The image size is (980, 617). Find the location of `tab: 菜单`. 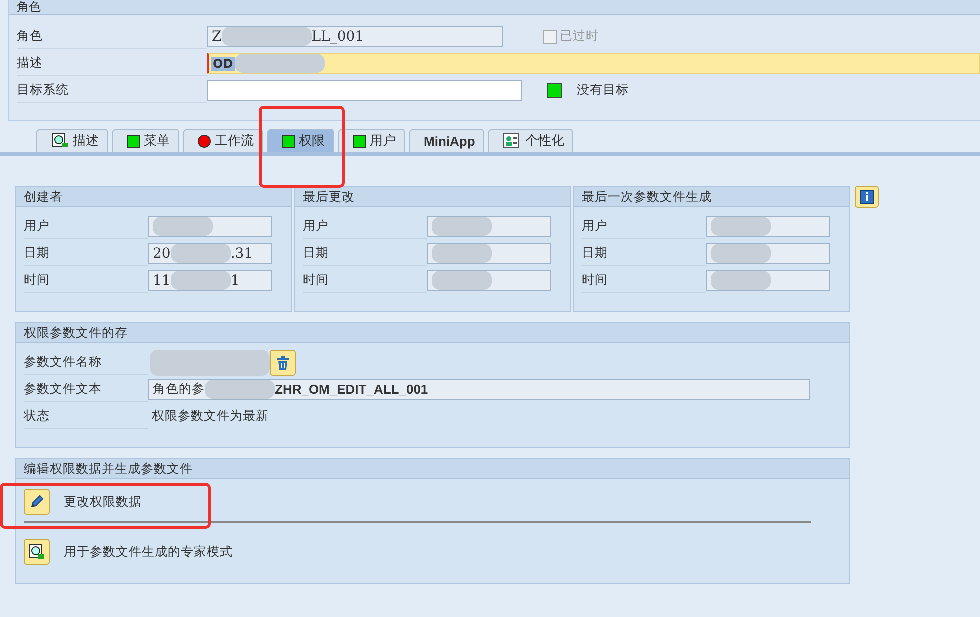

tab: 菜单 is located at coordinates (145, 140).